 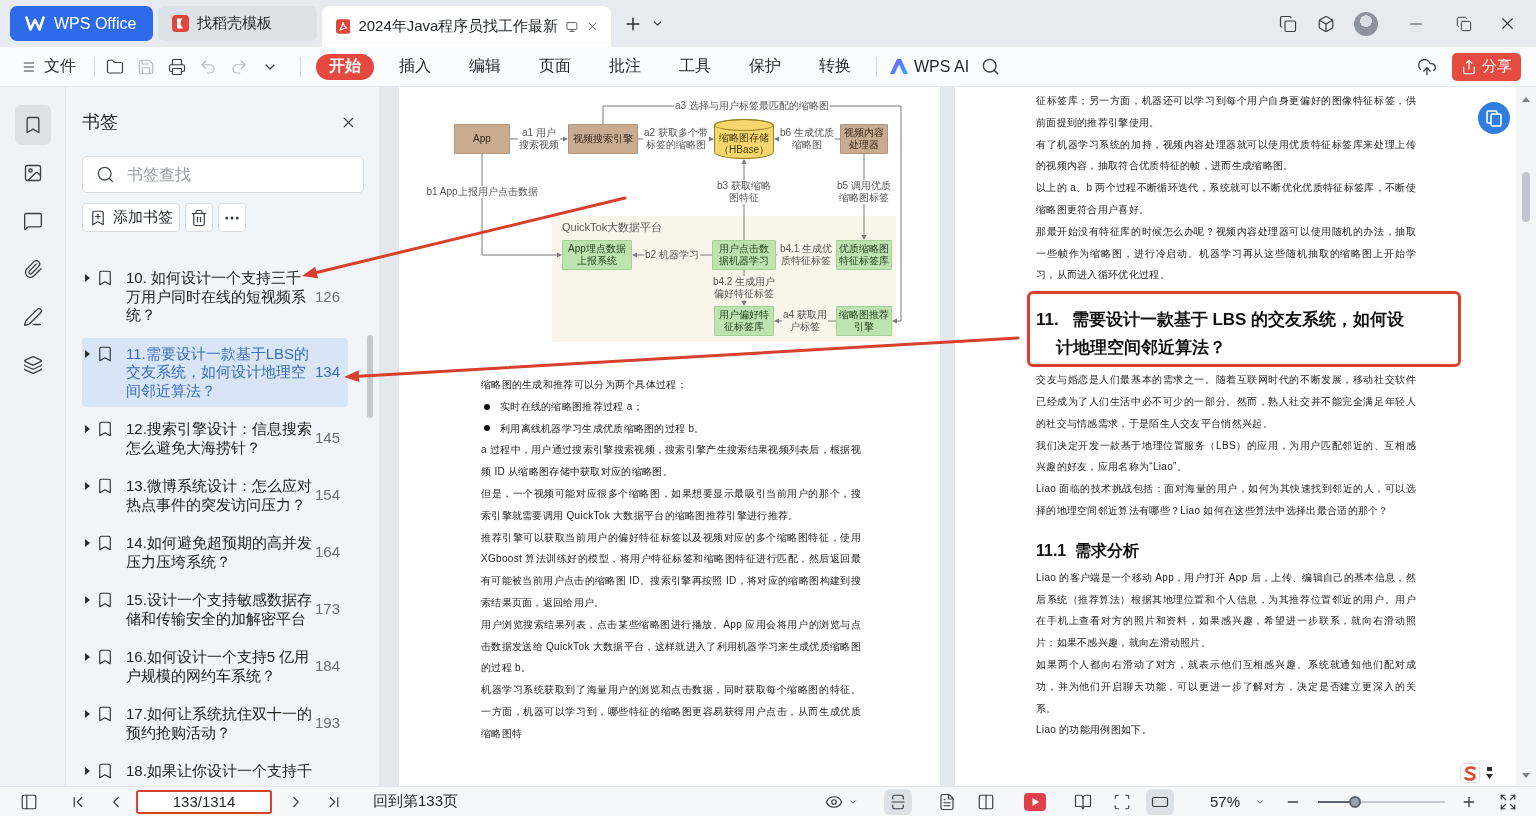 I want to click on fullscreen-icon, so click(x=1508, y=801).